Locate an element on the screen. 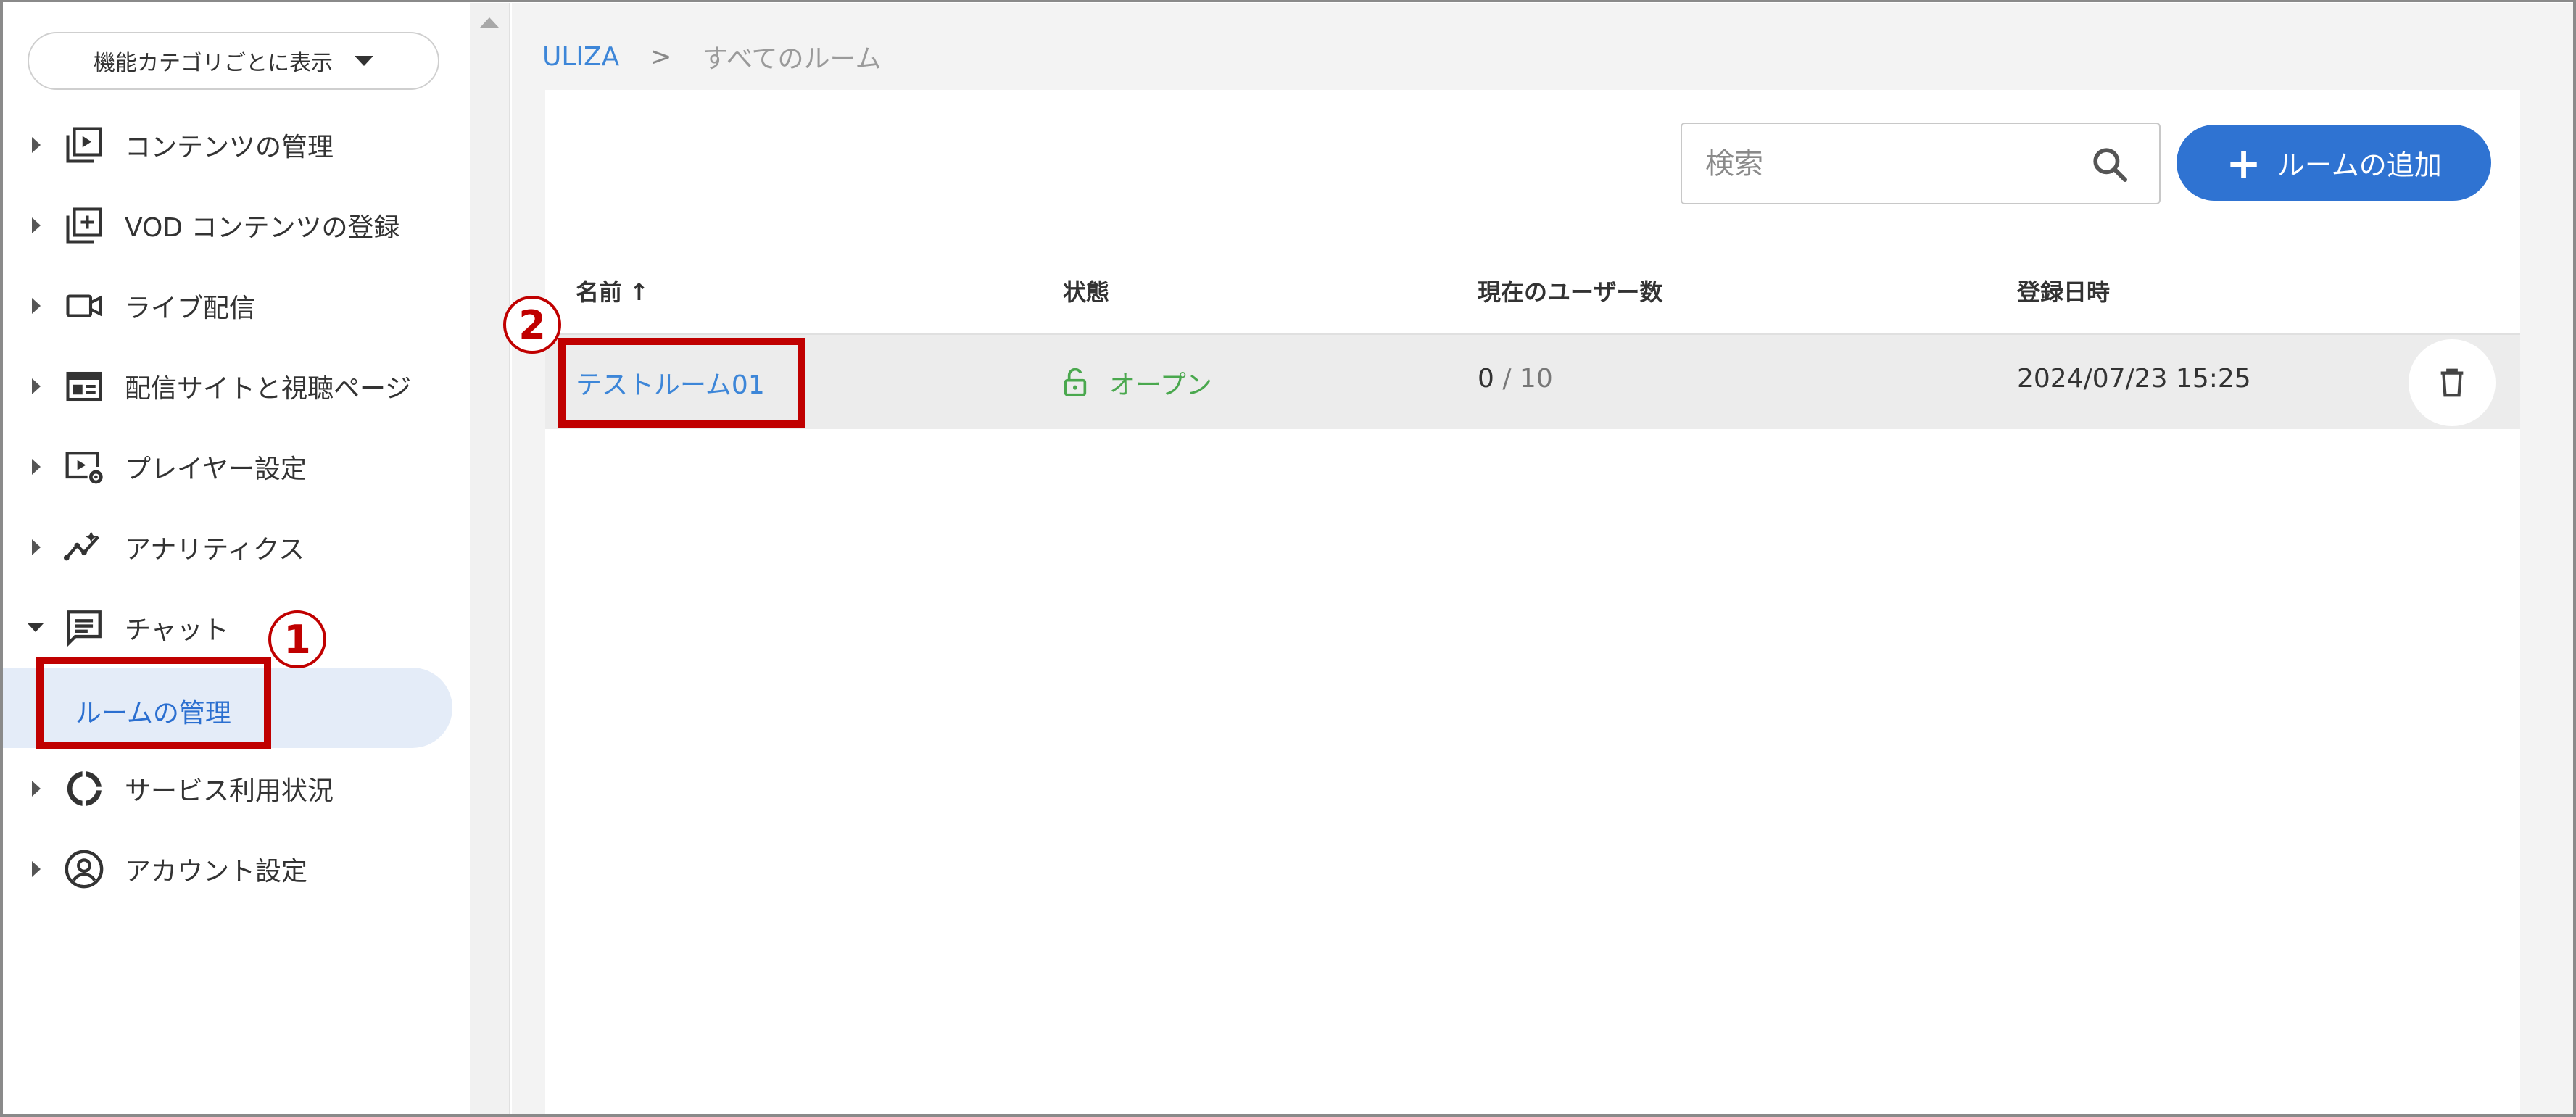 The width and height of the screenshot is (2576, 1117). delete-room-button is located at coordinates (2452, 382).